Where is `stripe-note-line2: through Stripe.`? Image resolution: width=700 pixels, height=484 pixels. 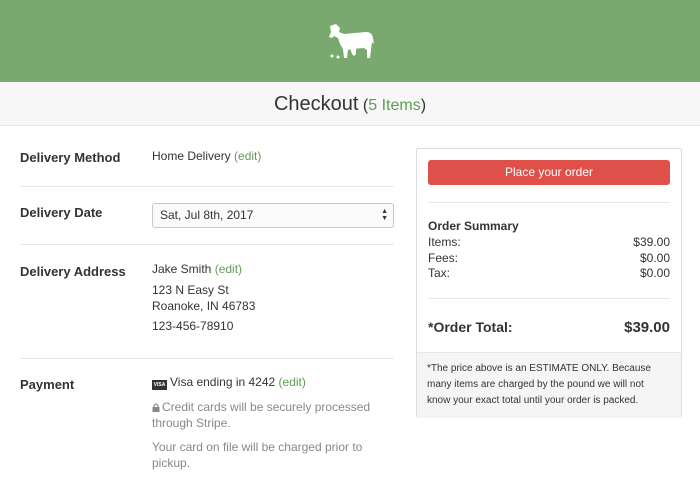
stripe-note-line2: through Stripe. is located at coordinates (191, 423).